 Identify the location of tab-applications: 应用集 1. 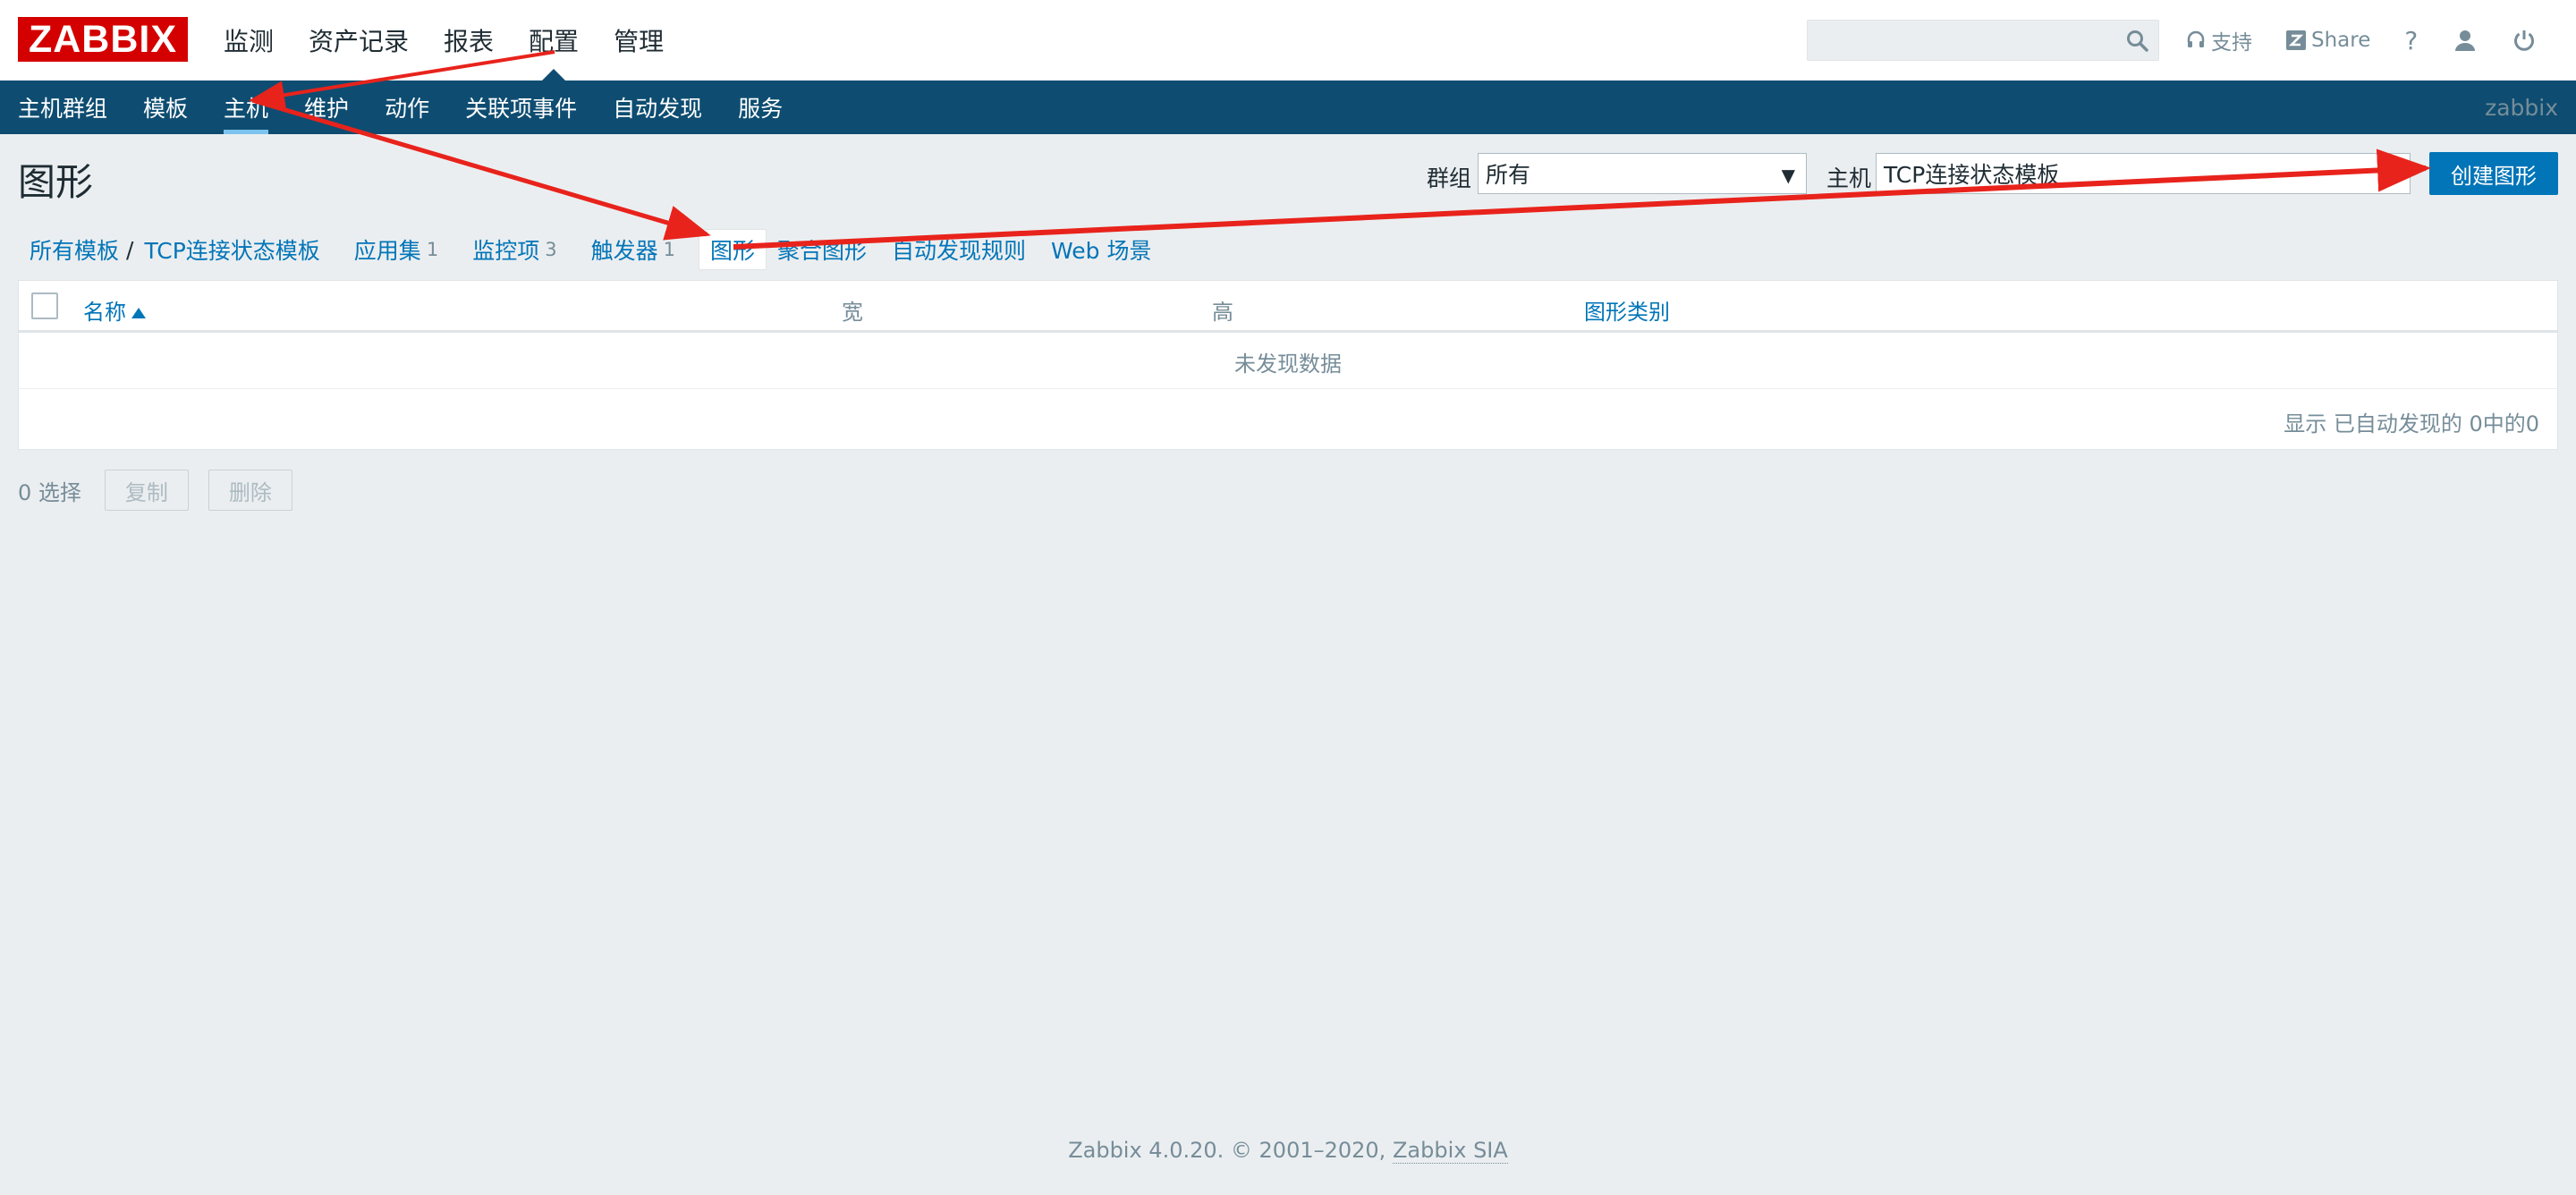
(392, 249).